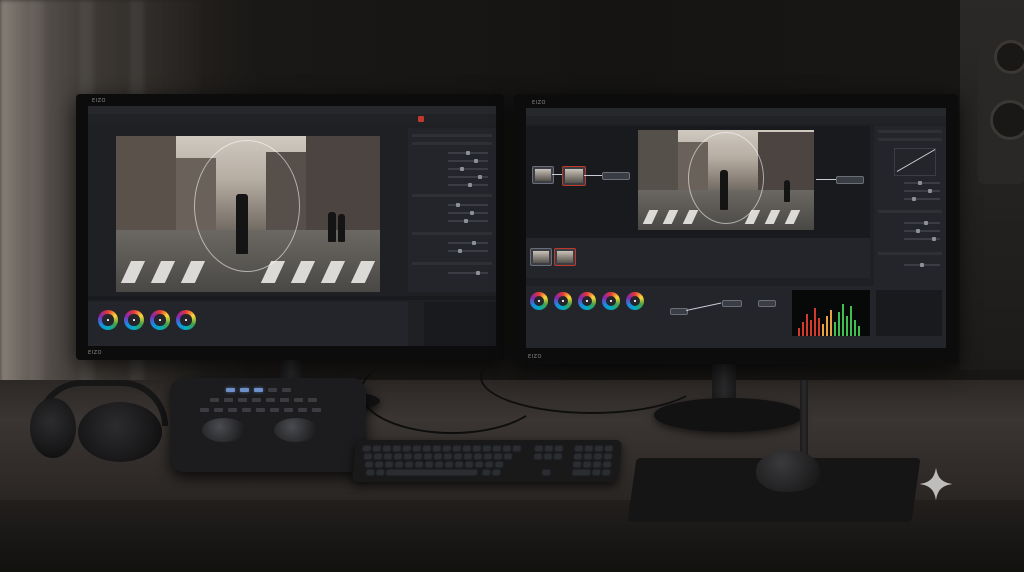 The image size is (1024, 572). I want to click on left-toolbar, so click(292, 119).